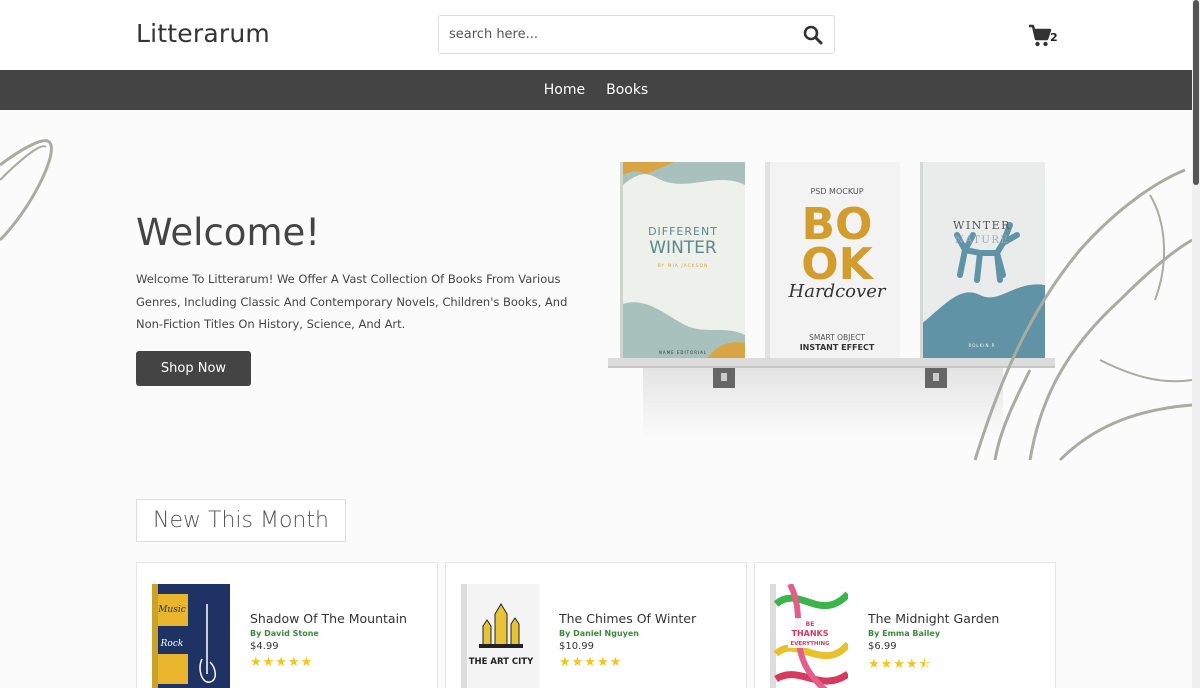  I want to click on main-nav: Home Books, so click(596, 90).